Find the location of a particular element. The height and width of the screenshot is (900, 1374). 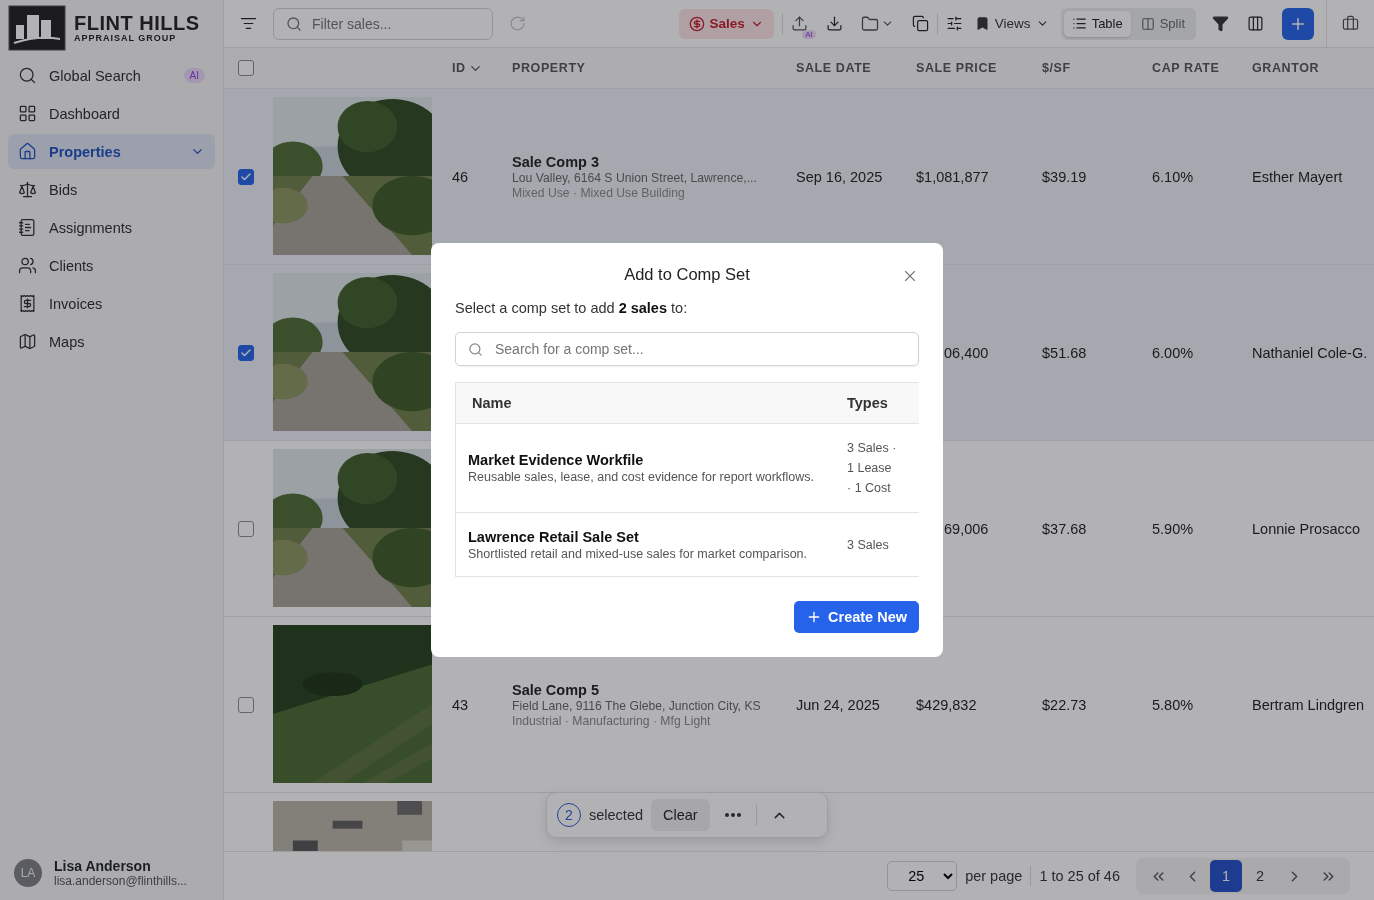

cap-rate-cell-text: 6.00% is located at coordinates (1173, 352).